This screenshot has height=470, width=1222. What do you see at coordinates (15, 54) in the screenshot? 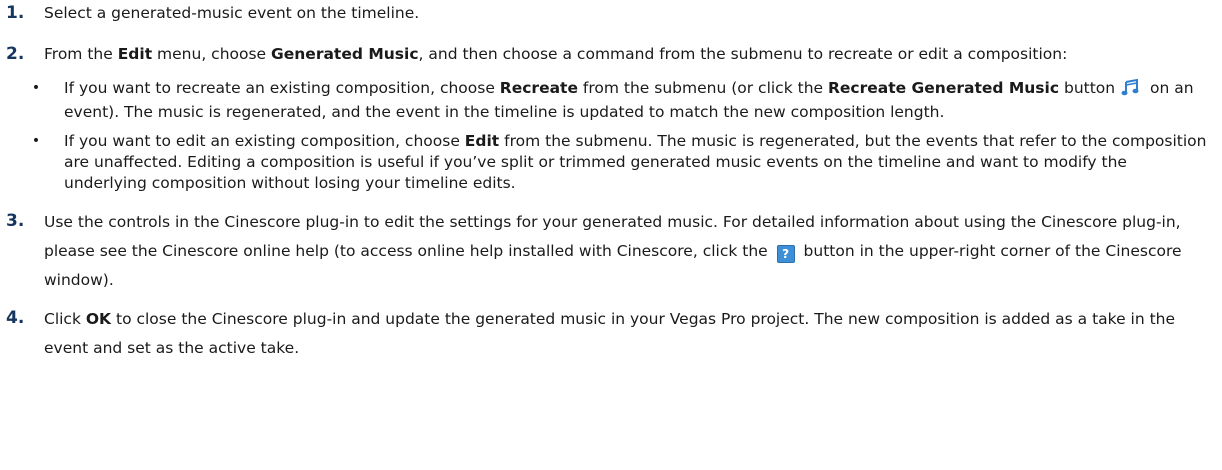
I see `step-number: 2.` at bounding box center [15, 54].